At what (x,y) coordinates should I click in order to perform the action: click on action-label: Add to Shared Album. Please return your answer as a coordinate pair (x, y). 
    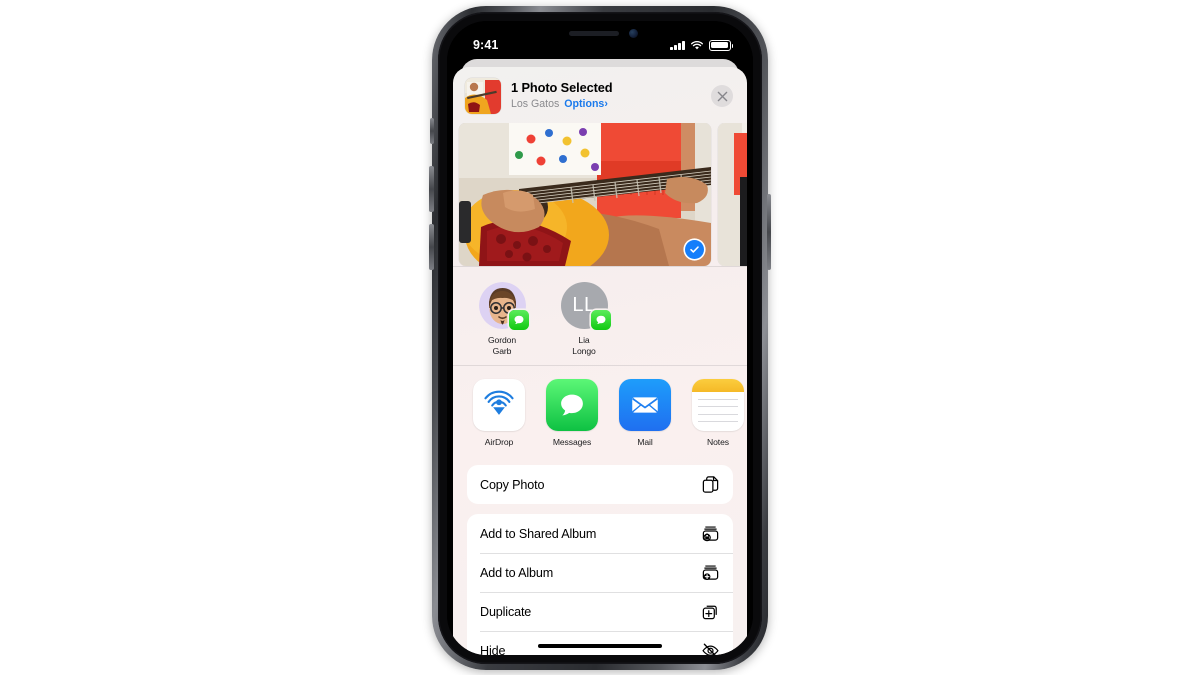
    Looking at the image, I should click on (538, 533).